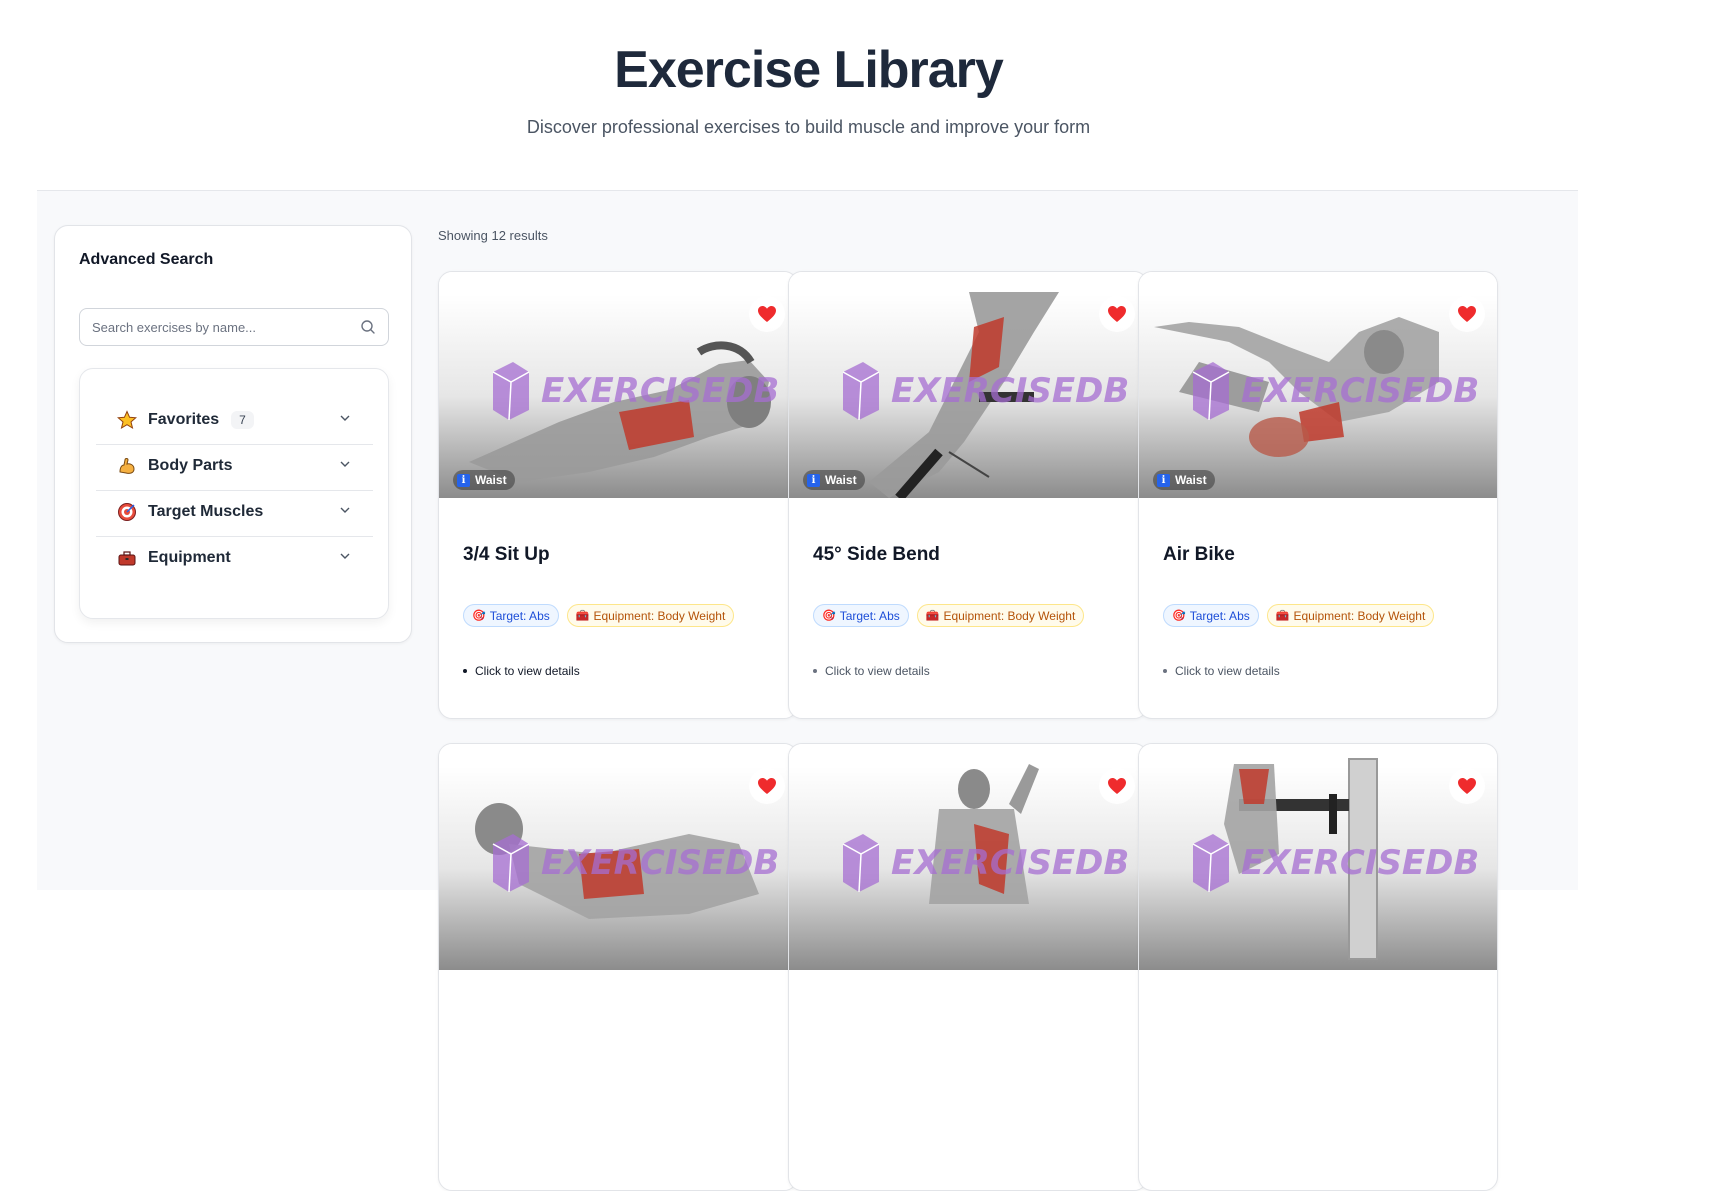 This screenshot has width=1711, height=1191. What do you see at coordinates (190, 465) in the screenshot?
I see `filter-body-parts-label: Body Parts` at bounding box center [190, 465].